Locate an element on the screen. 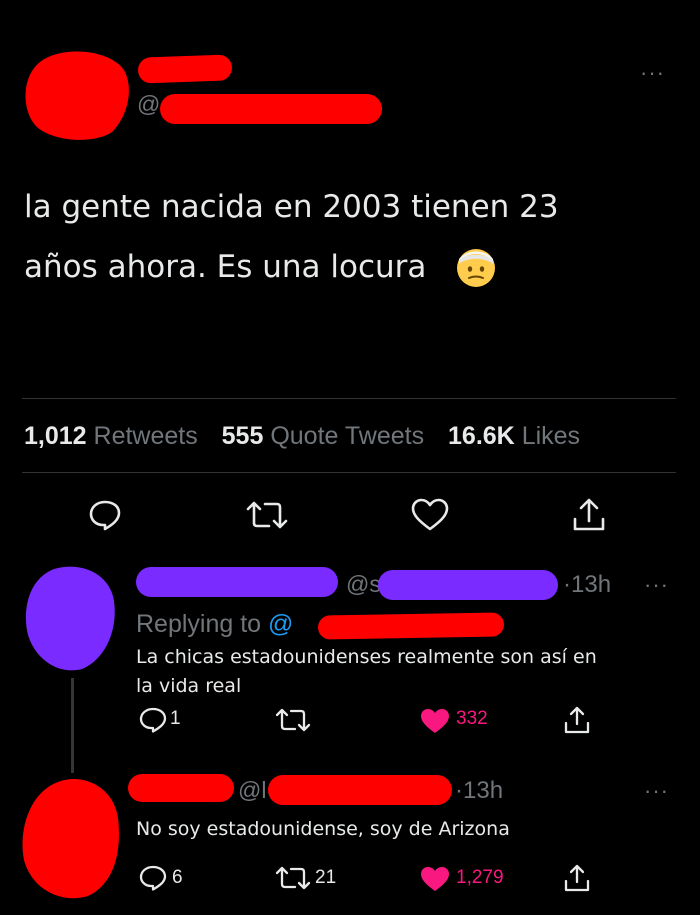 The height and width of the screenshot is (915, 700). reply2-like-count: 1,279 is located at coordinates (480, 877).